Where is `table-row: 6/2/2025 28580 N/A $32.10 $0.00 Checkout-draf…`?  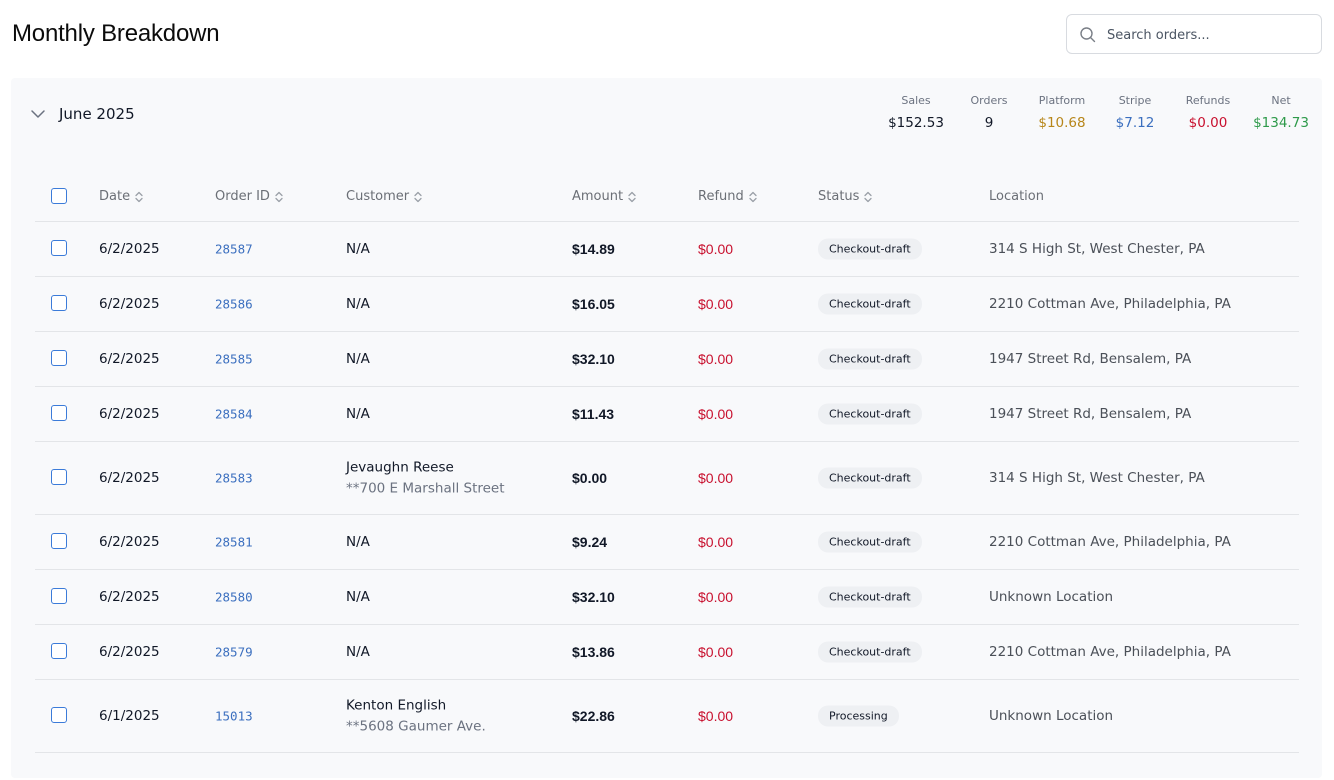
table-row: 6/2/2025 28580 N/A $32.10 $0.00 Checkout-draf… is located at coordinates (667, 597).